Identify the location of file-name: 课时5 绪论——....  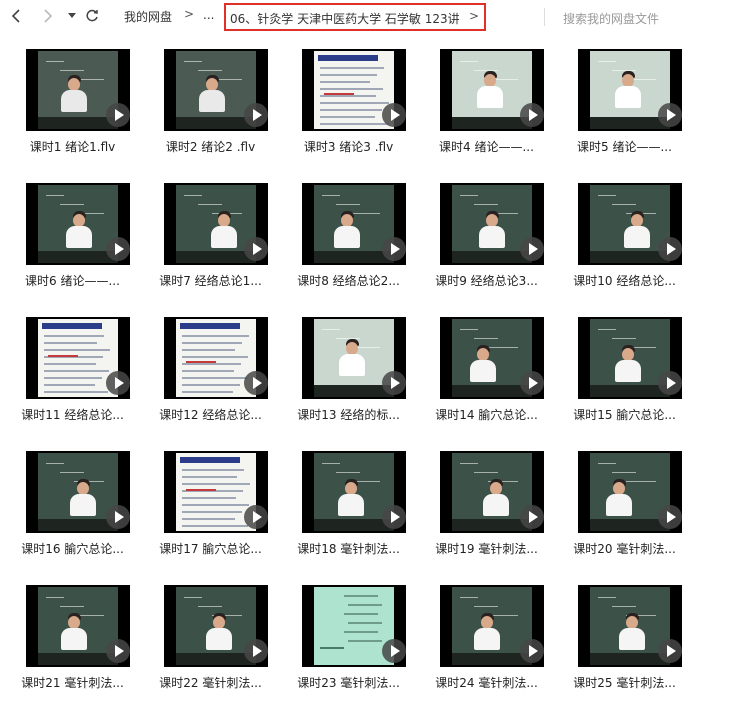
(624, 146).